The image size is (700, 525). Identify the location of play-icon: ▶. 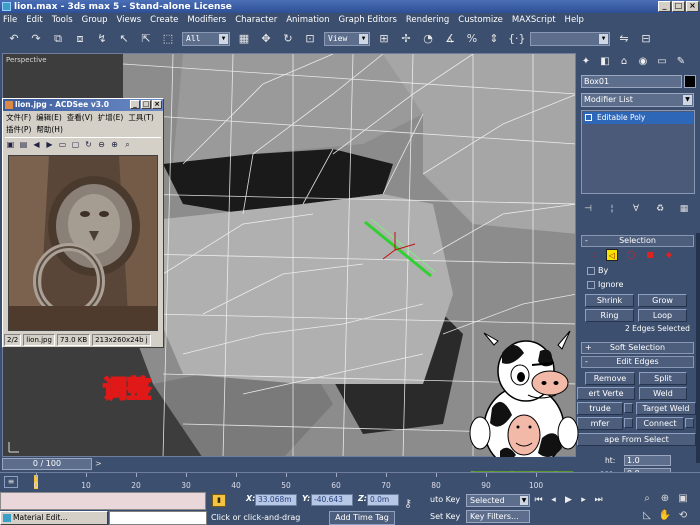
(568, 500).